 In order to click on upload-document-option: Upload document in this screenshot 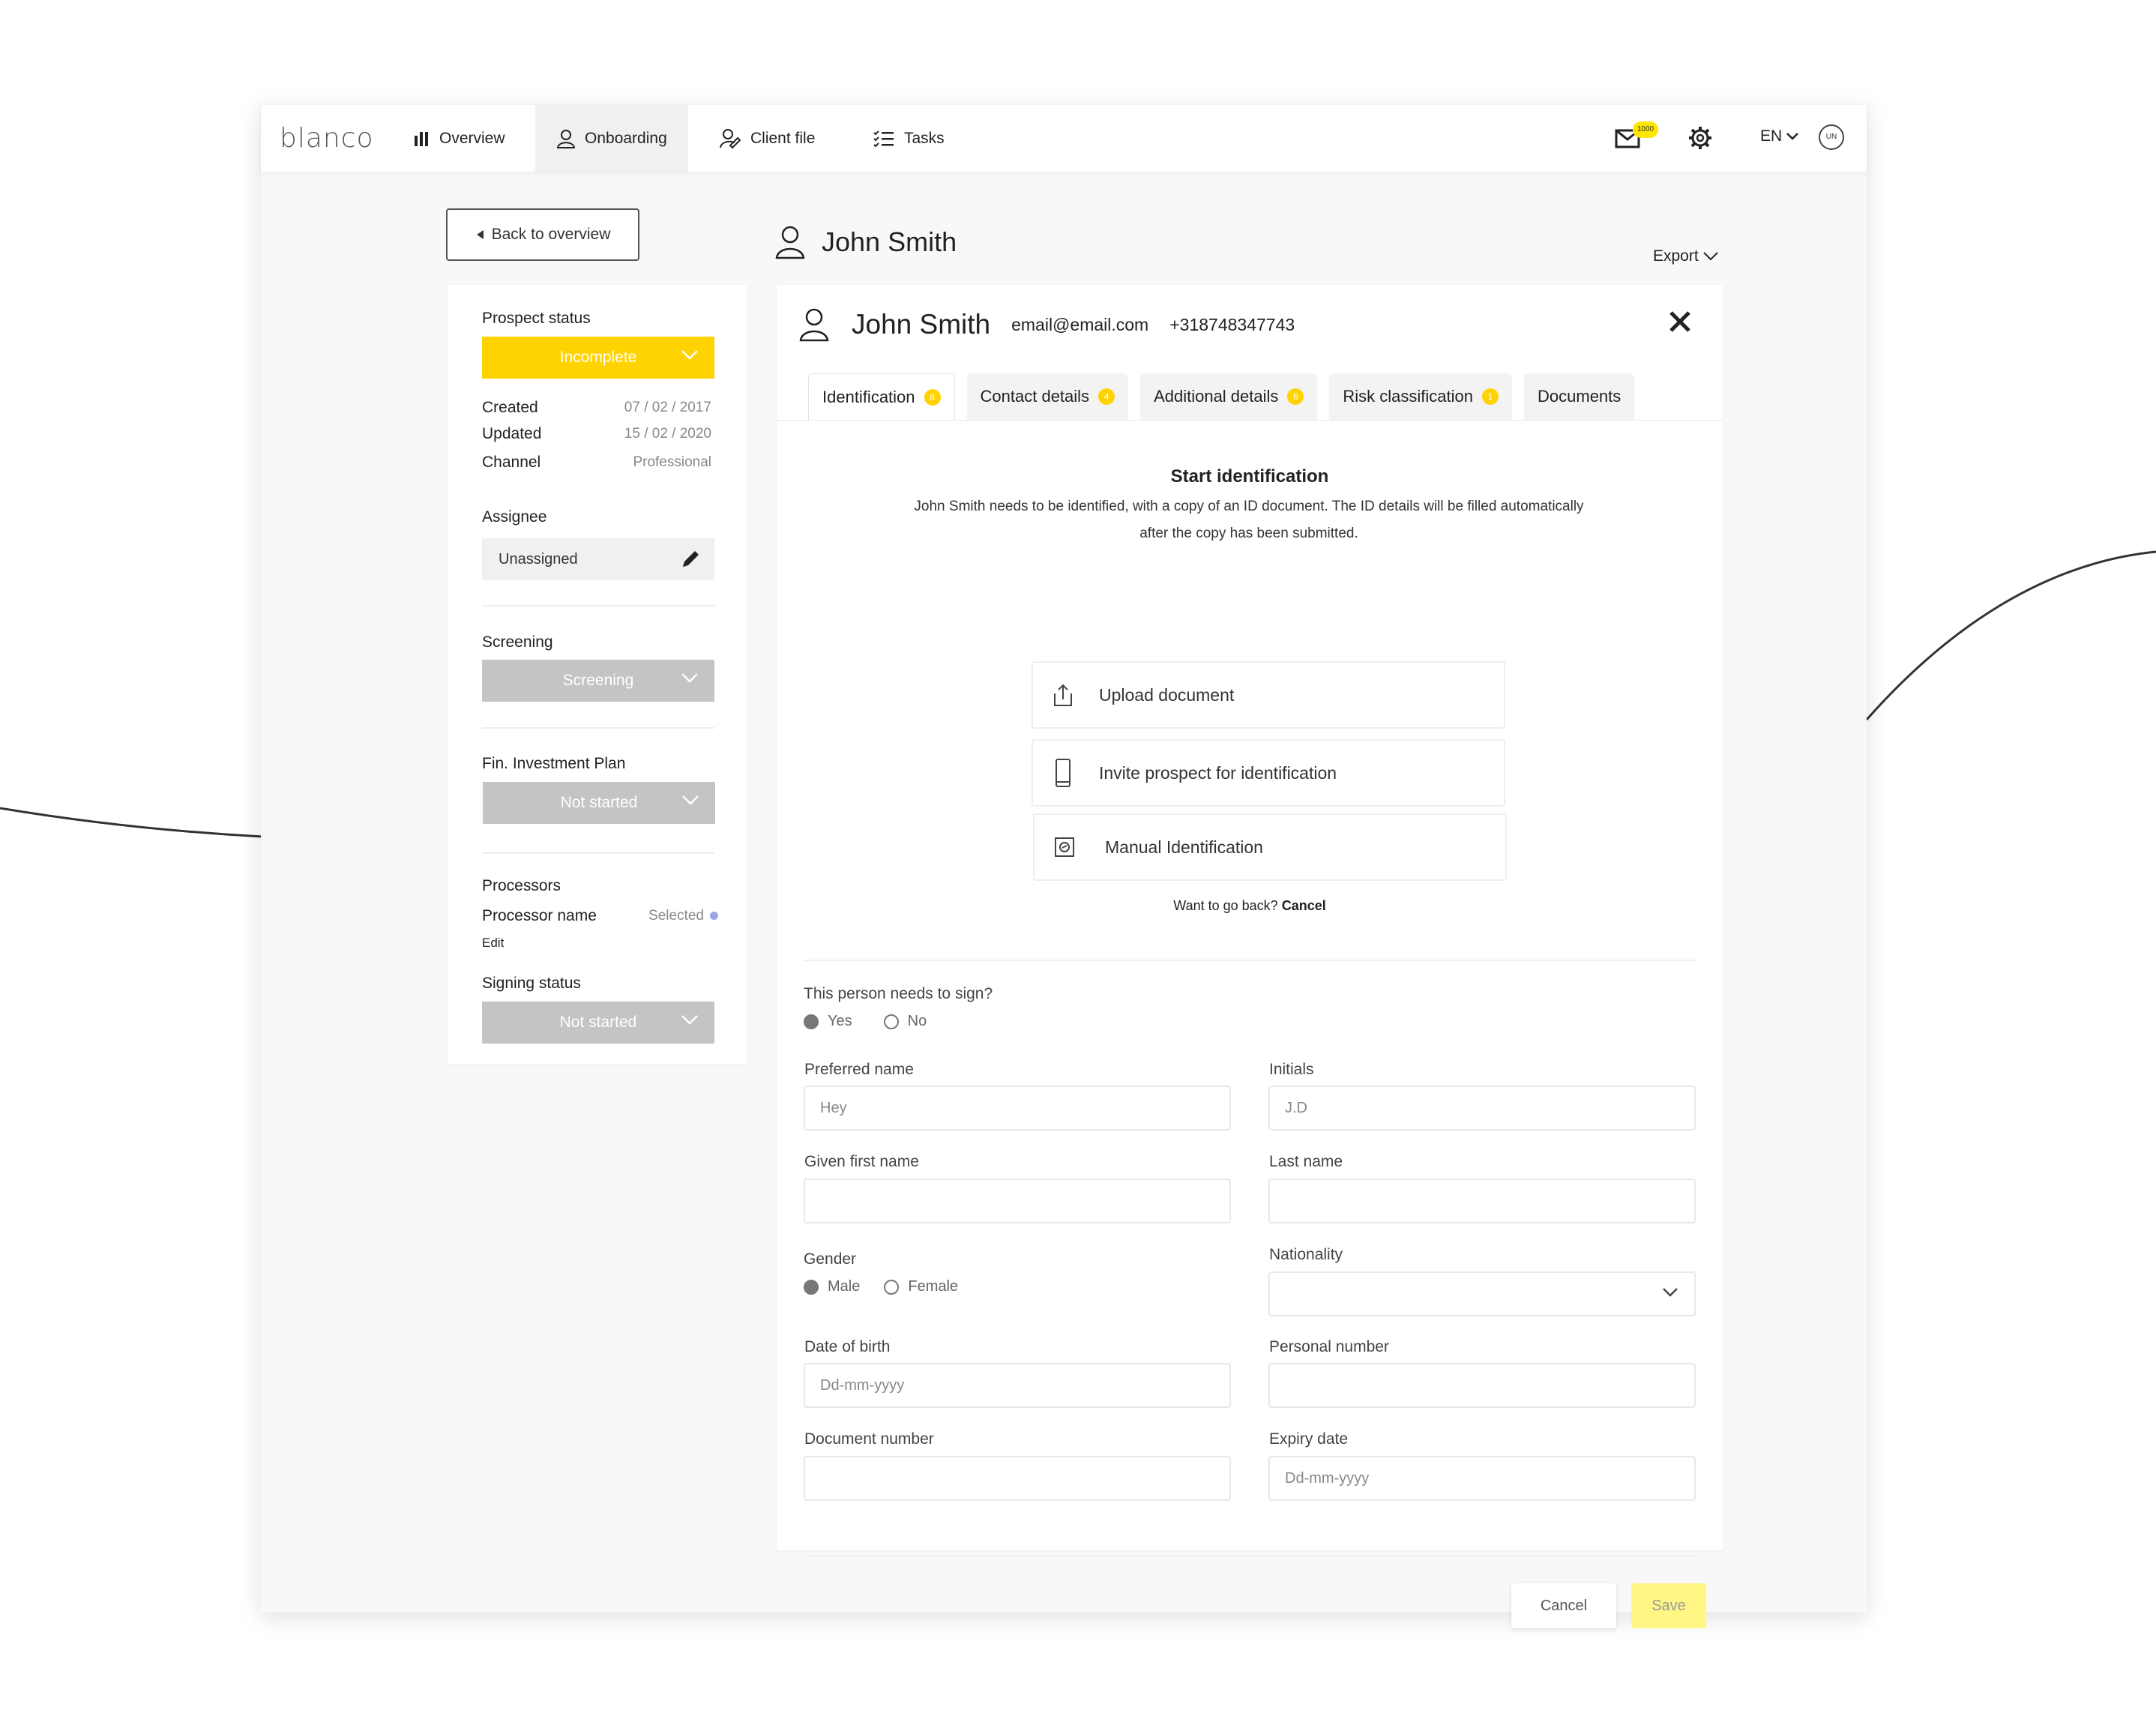, I will do `click(1268, 695)`.